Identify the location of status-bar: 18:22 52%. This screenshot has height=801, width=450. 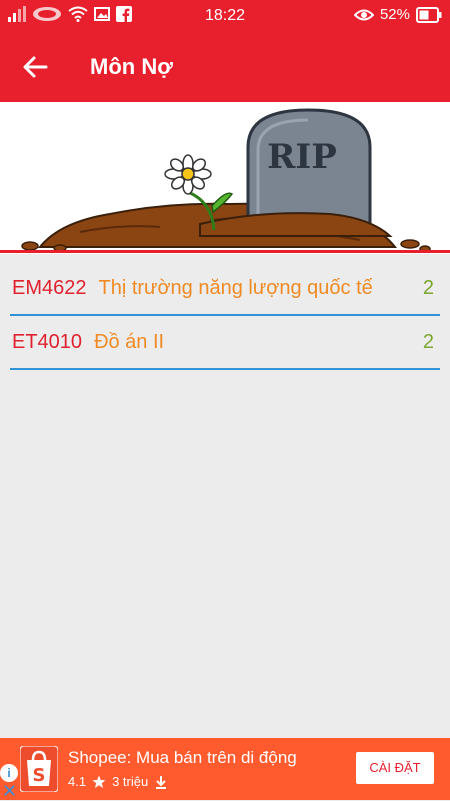
(225, 16).